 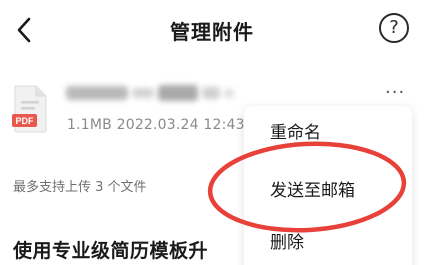 I want to click on pdf-file-icon: PDF, so click(x=30, y=109).